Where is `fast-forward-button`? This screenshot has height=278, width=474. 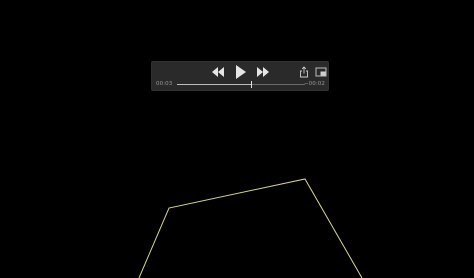 fast-forward-button is located at coordinates (263, 72).